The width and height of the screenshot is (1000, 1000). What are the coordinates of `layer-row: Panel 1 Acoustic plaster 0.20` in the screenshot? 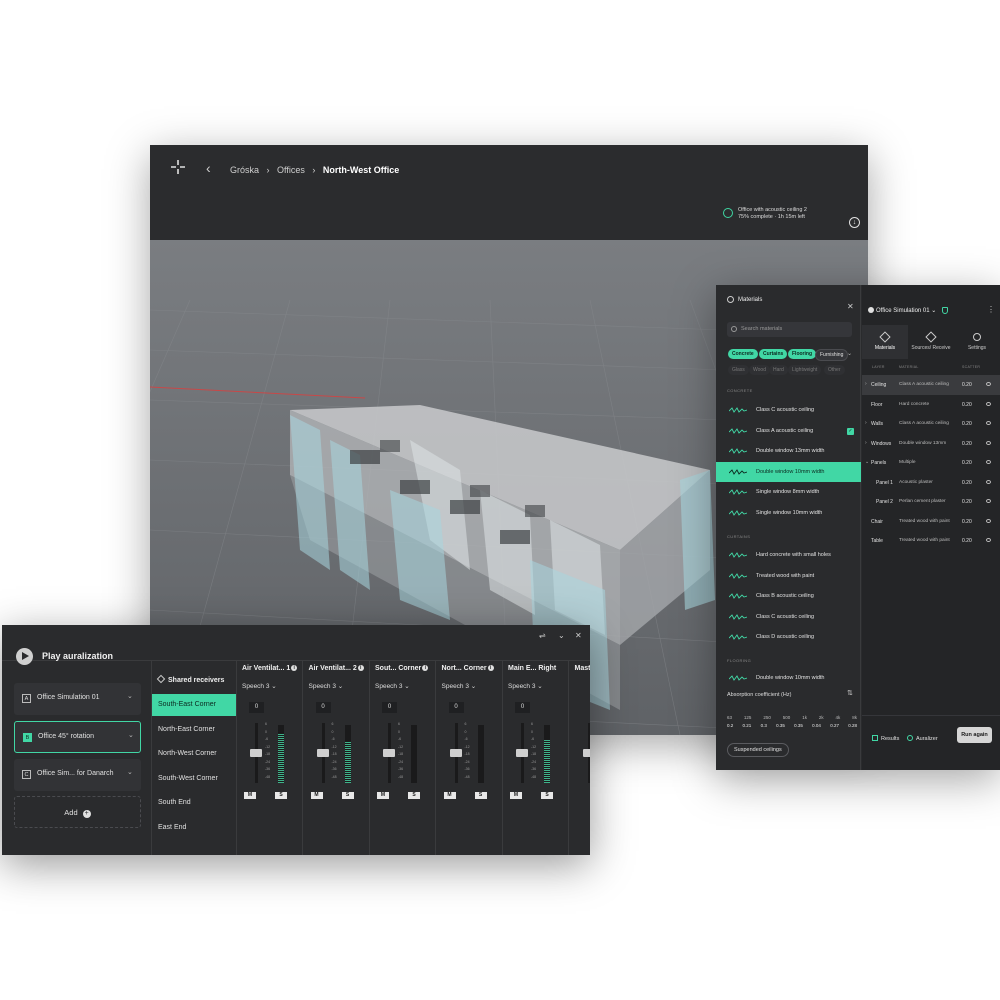 It's located at (931, 483).